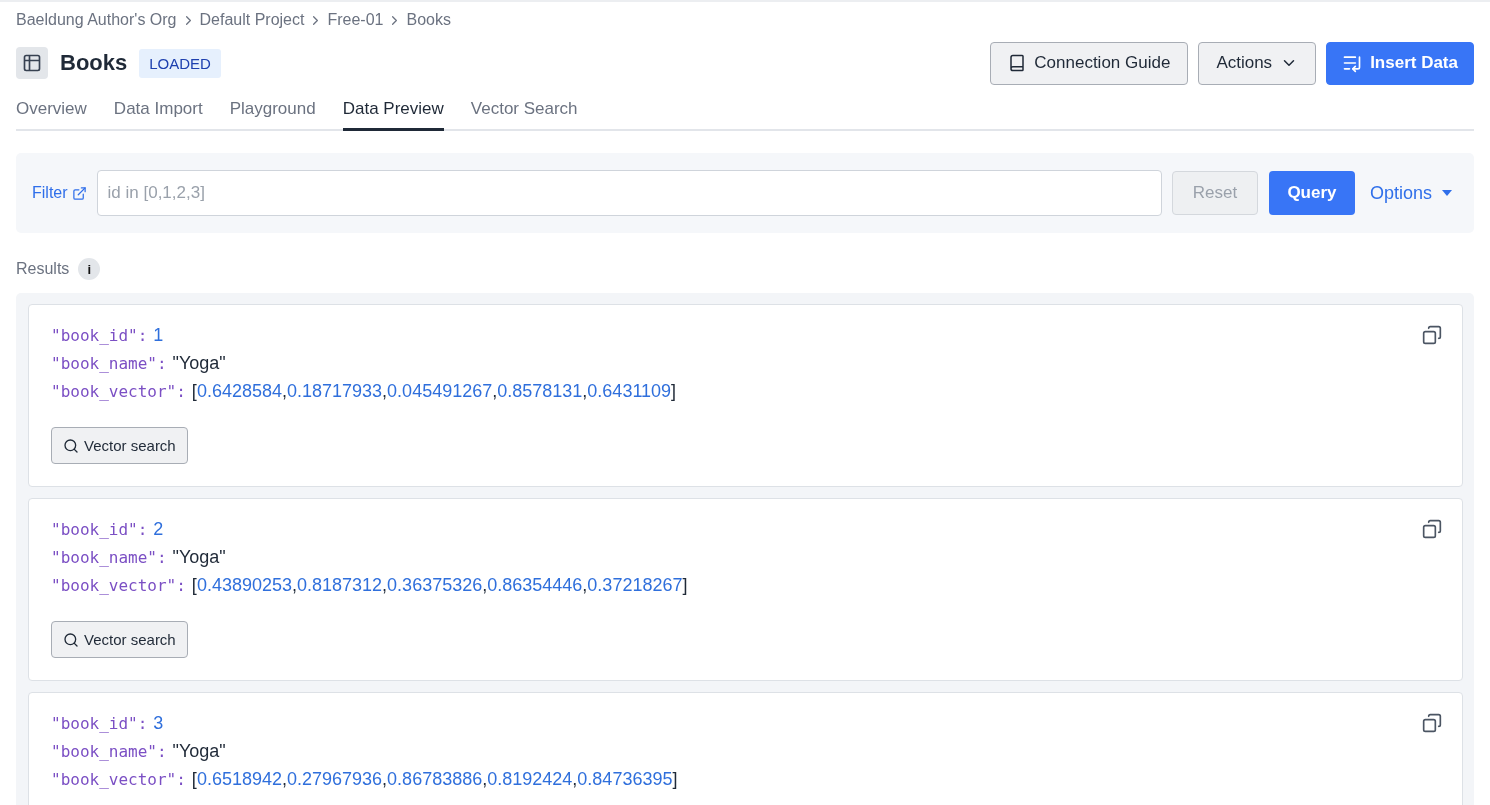 The width and height of the screenshot is (1490, 805). Describe the element at coordinates (1352, 63) in the screenshot. I see `list-arrow-icon` at that location.